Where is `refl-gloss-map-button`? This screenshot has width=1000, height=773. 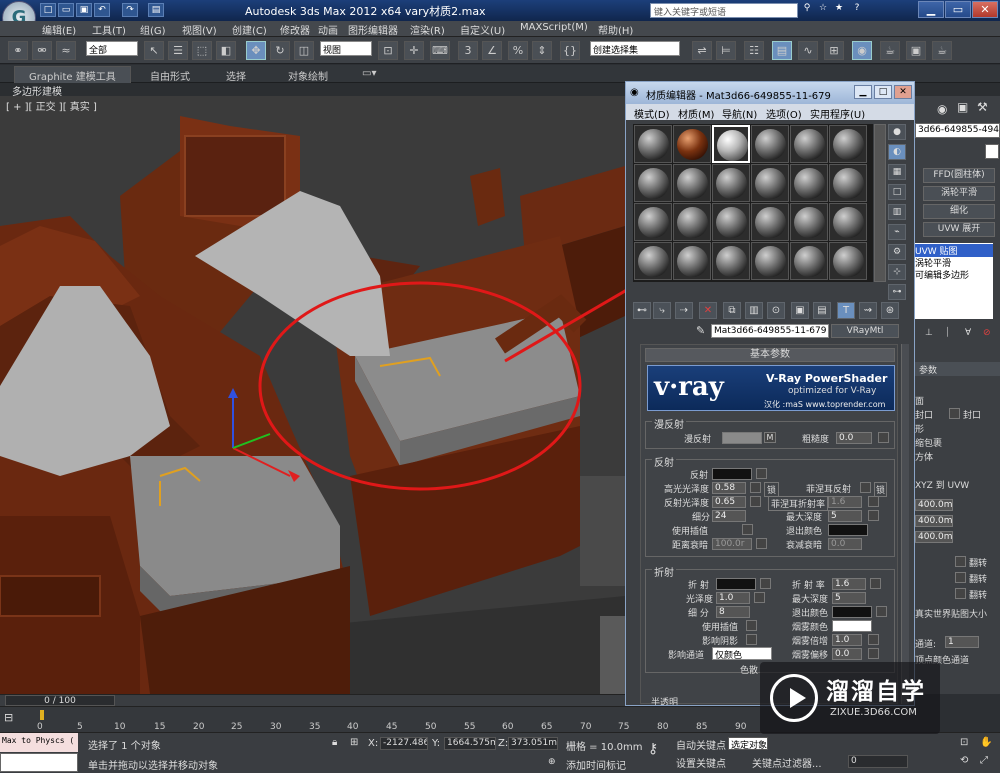
refl-gloss-map-button is located at coordinates (755, 501).